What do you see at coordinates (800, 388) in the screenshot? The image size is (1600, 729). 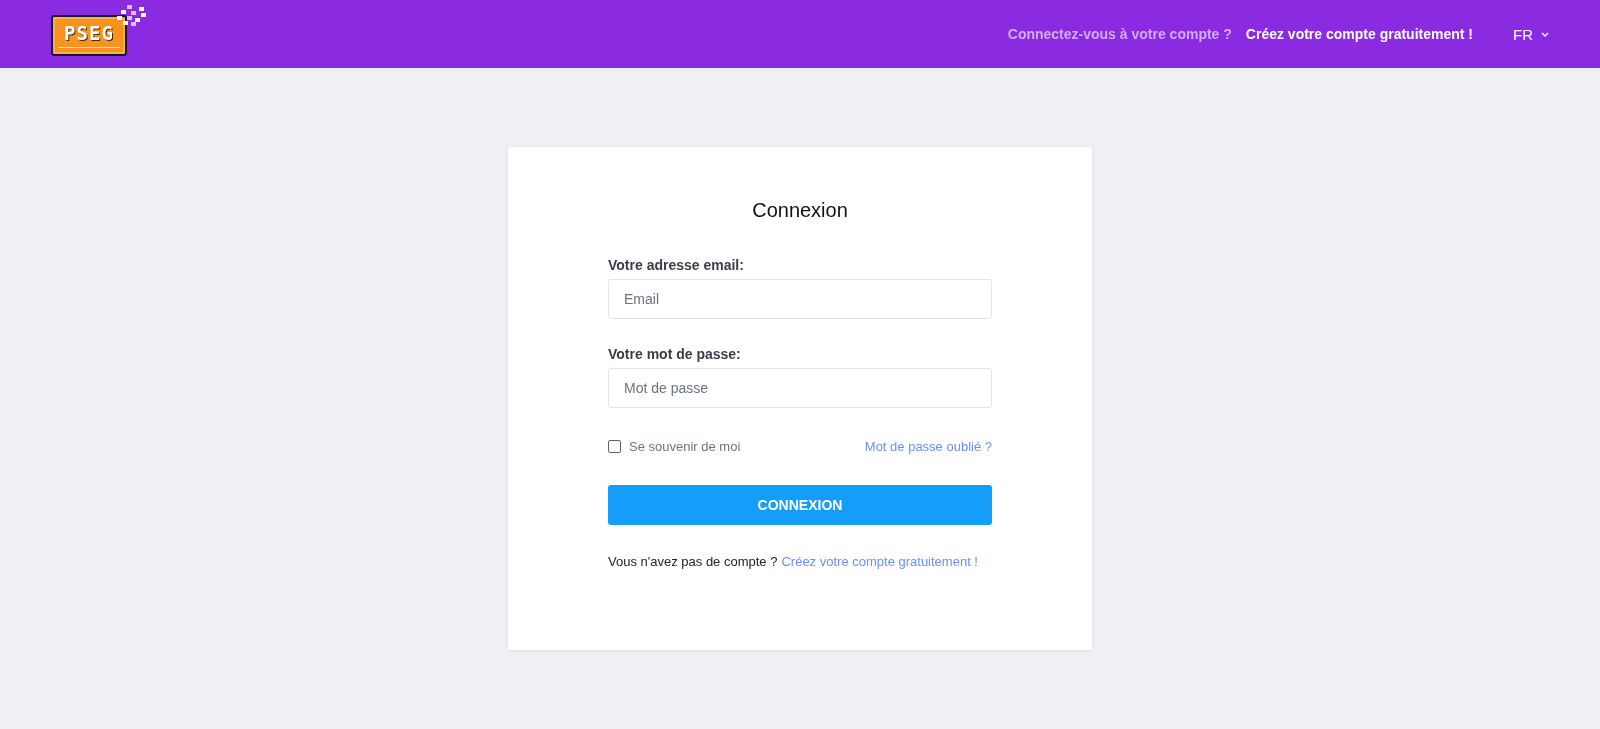 I see `input-field: Mot de passe` at bounding box center [800, 388].